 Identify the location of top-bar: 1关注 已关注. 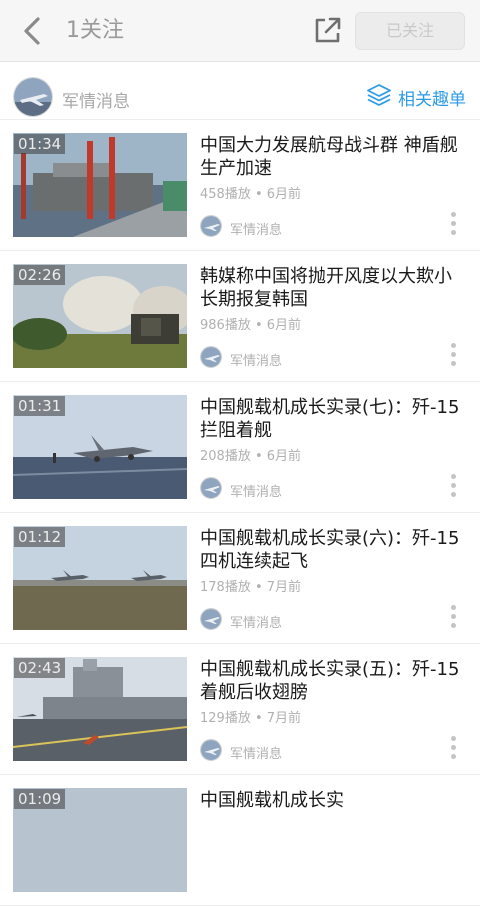
(240, 31).